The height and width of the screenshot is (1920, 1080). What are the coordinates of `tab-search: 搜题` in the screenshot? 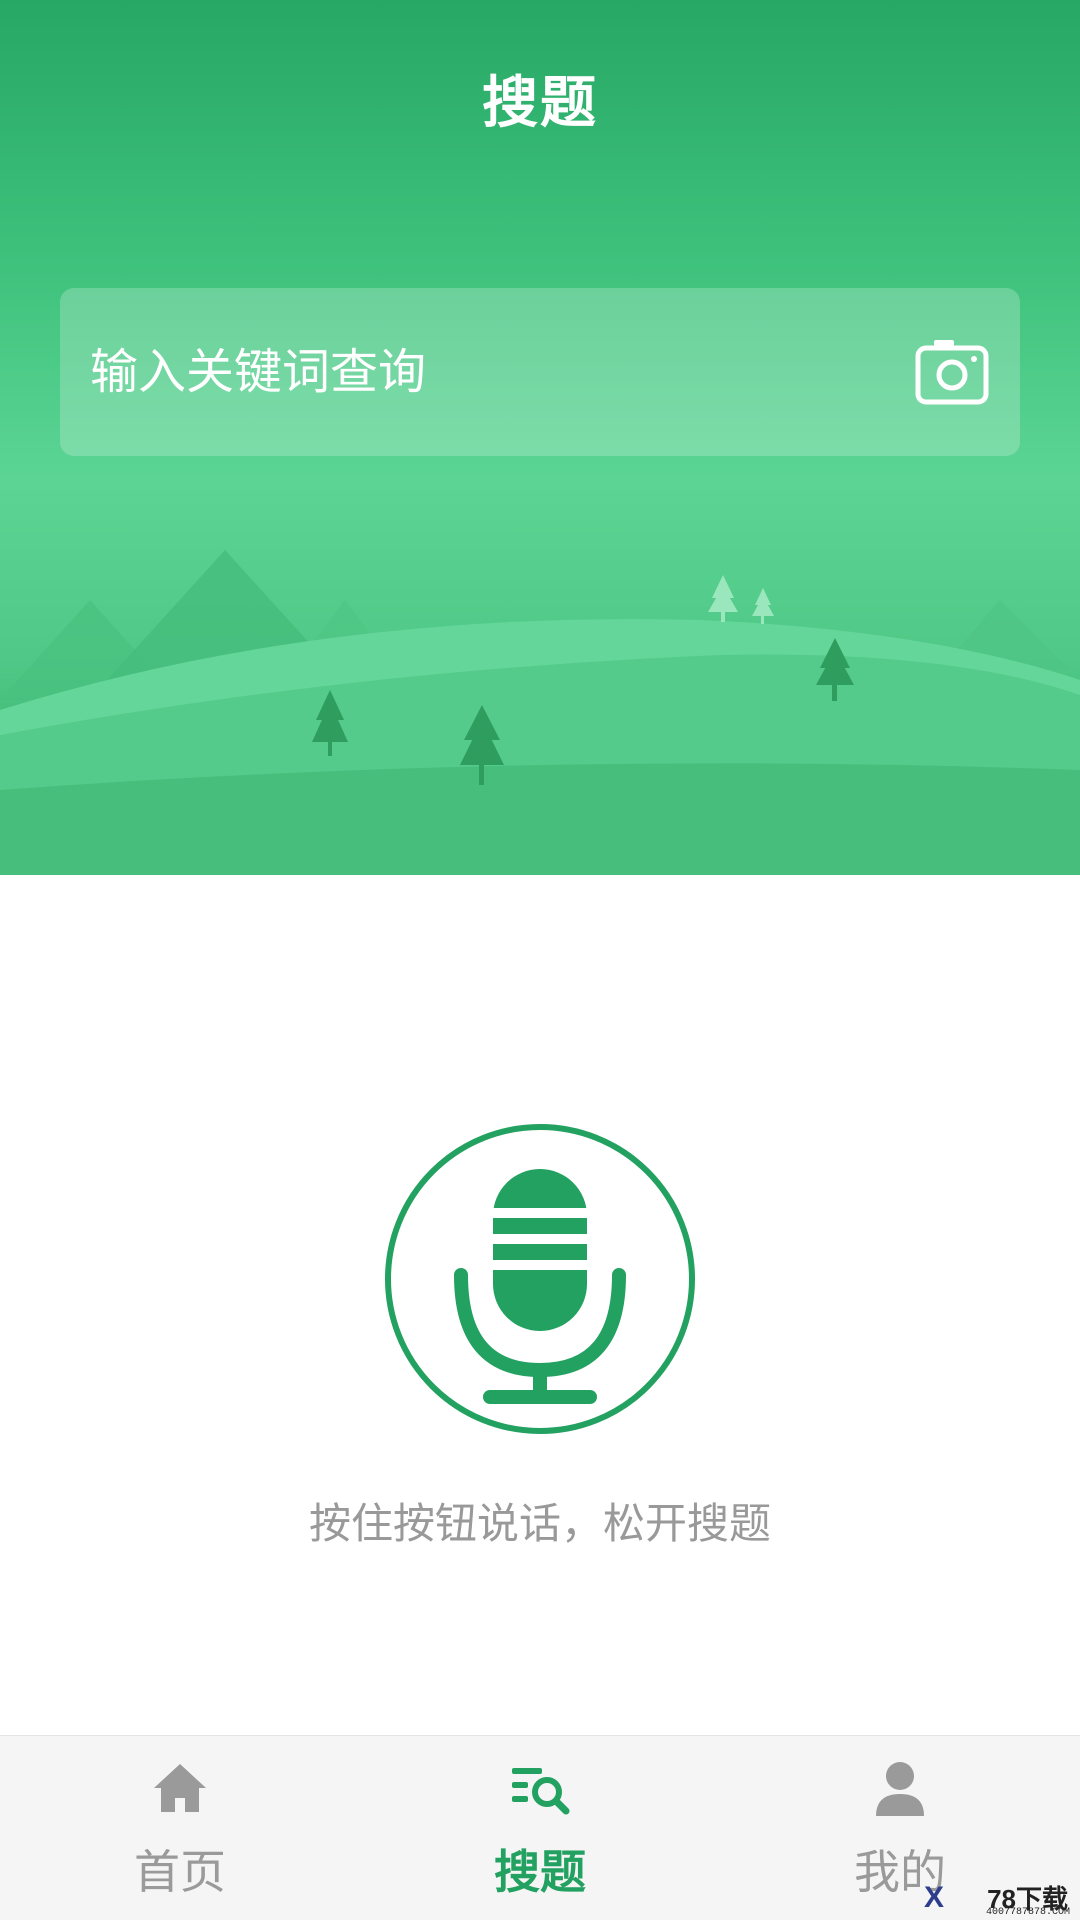 It's located at (540, 1828).